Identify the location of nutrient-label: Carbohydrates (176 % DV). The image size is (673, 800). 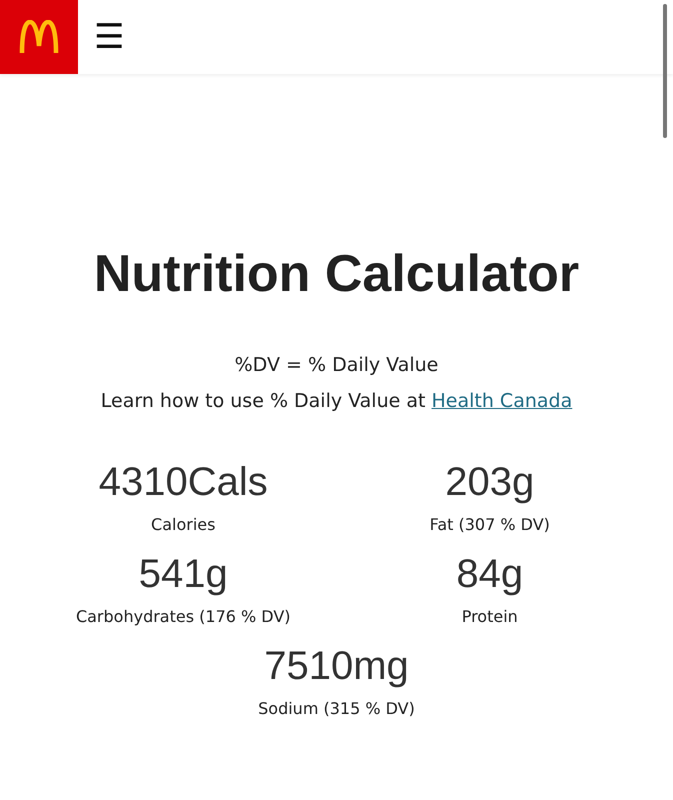
(183, 616).